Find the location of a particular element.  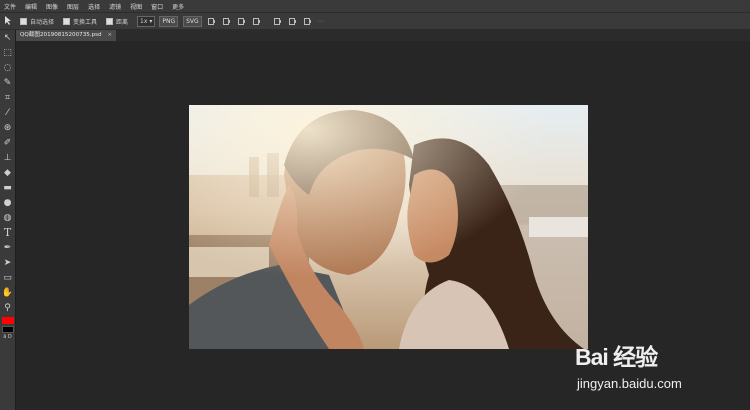

distribute-center-icon is located at coordinates (292, 21).